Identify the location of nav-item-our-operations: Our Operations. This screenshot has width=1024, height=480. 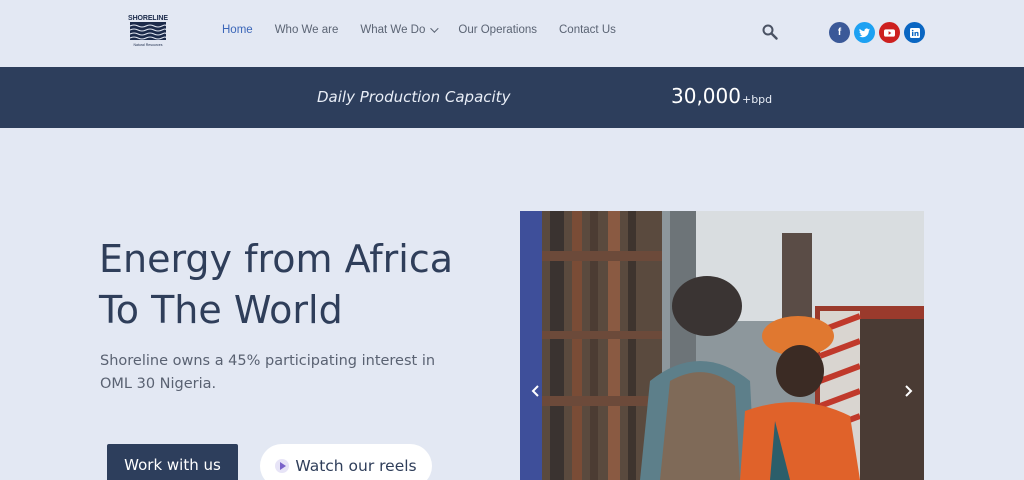
(497, 30).